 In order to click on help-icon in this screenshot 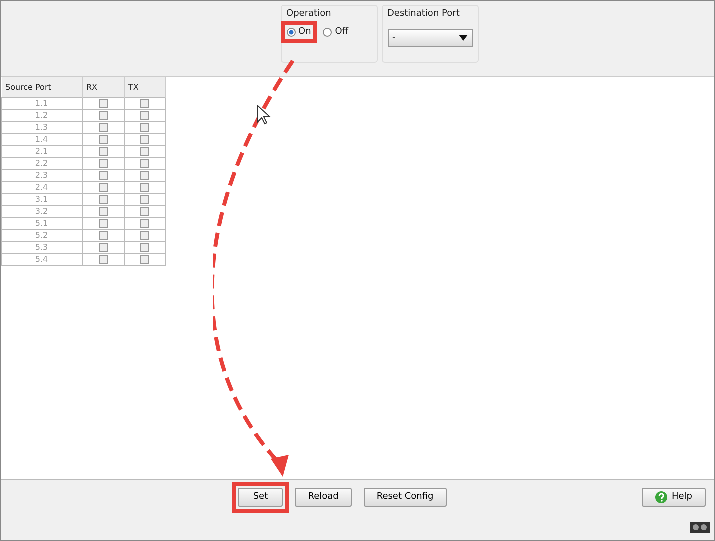, I will do `click(661, 497)`.